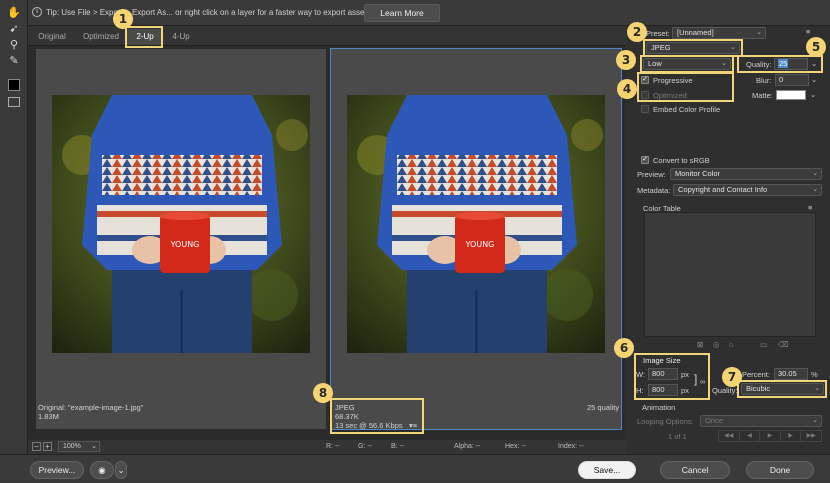 The image size is (830, 483). I want to click on height-field: 800, so click(663, 390).